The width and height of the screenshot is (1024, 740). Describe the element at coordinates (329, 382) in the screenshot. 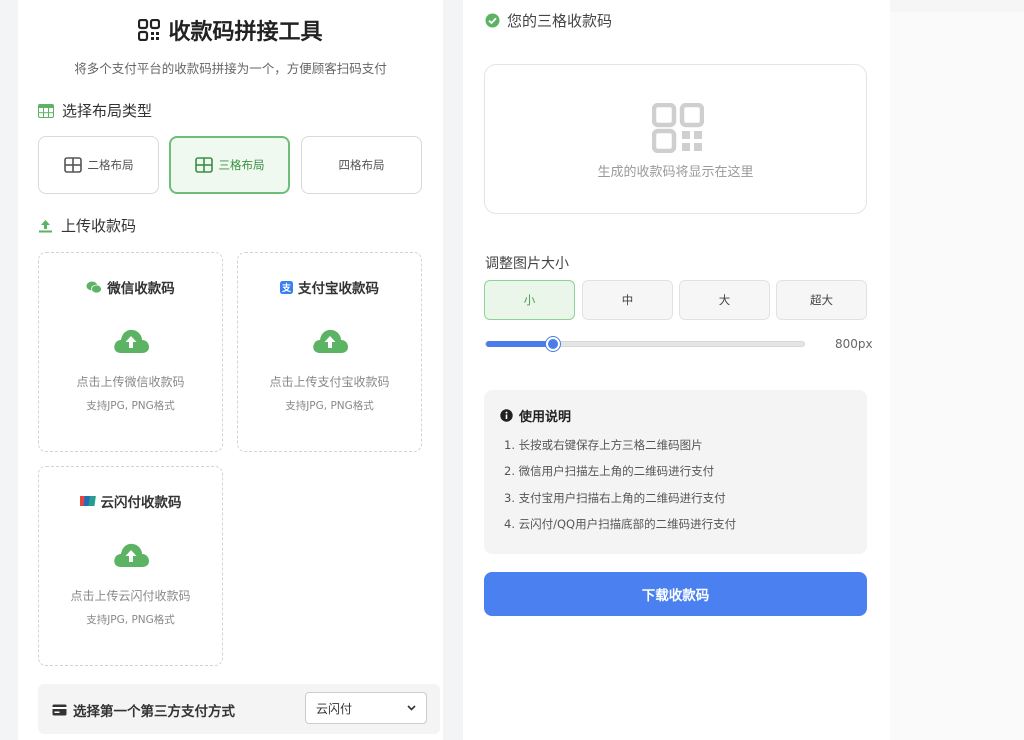

I see `upload-hint: 点击上传支付宝收款码` at that location.